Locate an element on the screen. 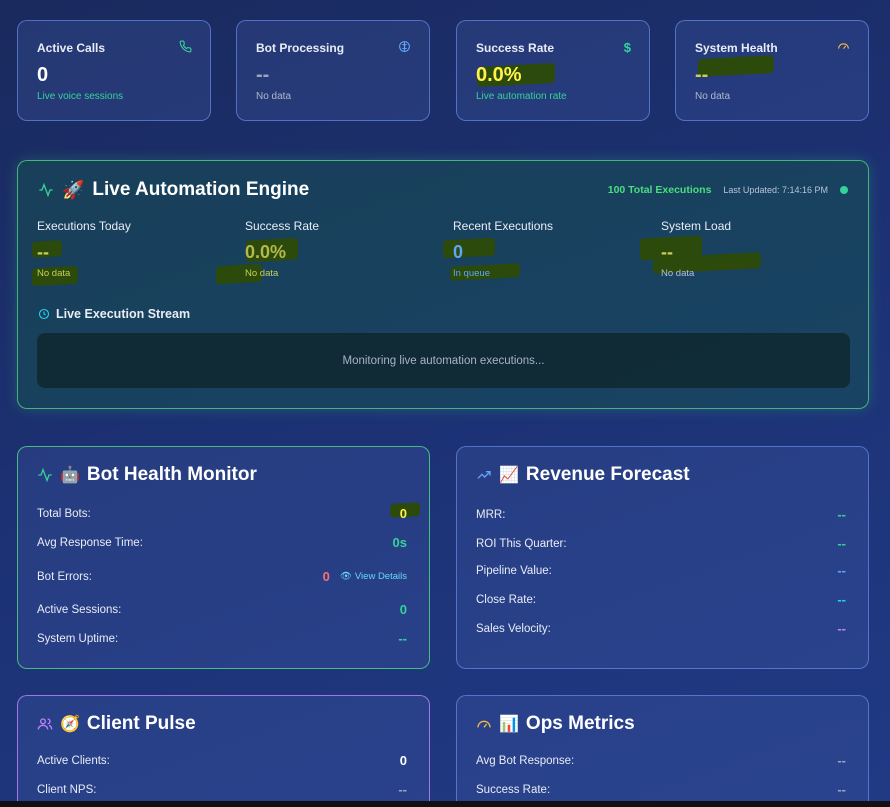  panel-title: 📈 Revenue Forecast is located at coordinates (583, 475).